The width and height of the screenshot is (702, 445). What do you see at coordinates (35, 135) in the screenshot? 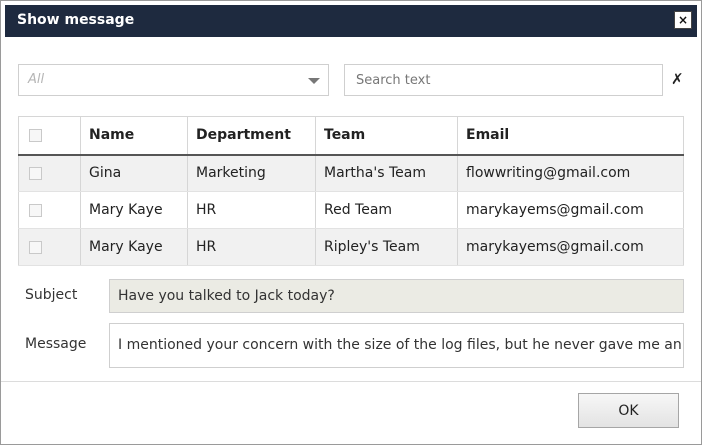
I see `select-all-checkbox` at bounding box center [35, 135].